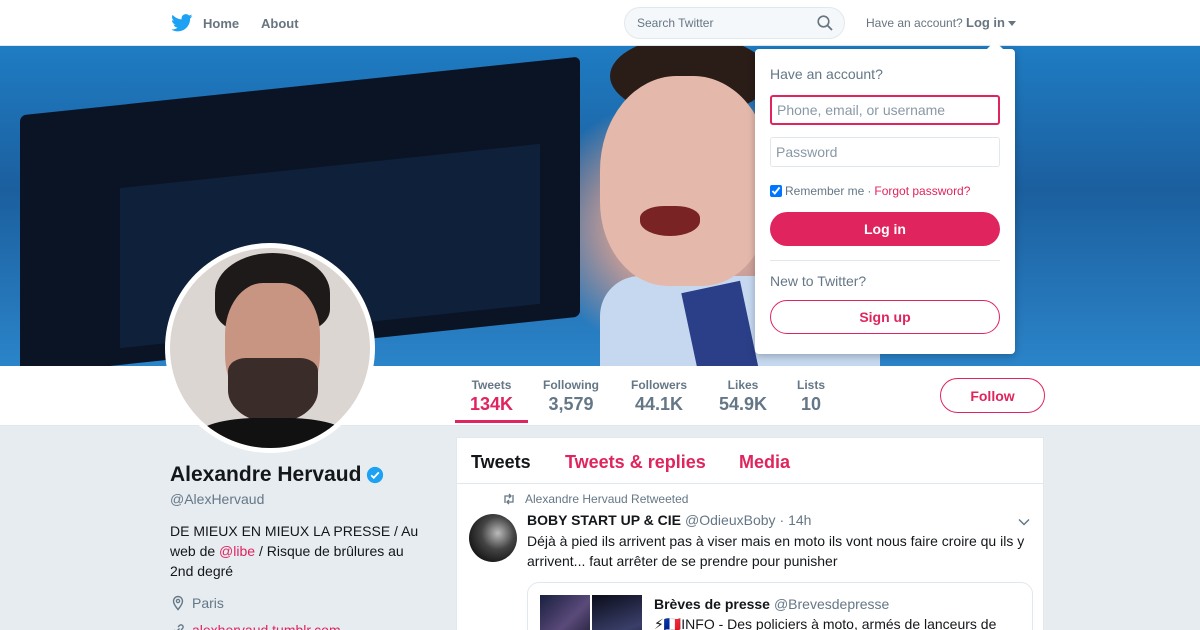 This screenshot has width=1200, height=630. I want to click on profile-name-row: Alexandre Hervaud, so click(277, 475).